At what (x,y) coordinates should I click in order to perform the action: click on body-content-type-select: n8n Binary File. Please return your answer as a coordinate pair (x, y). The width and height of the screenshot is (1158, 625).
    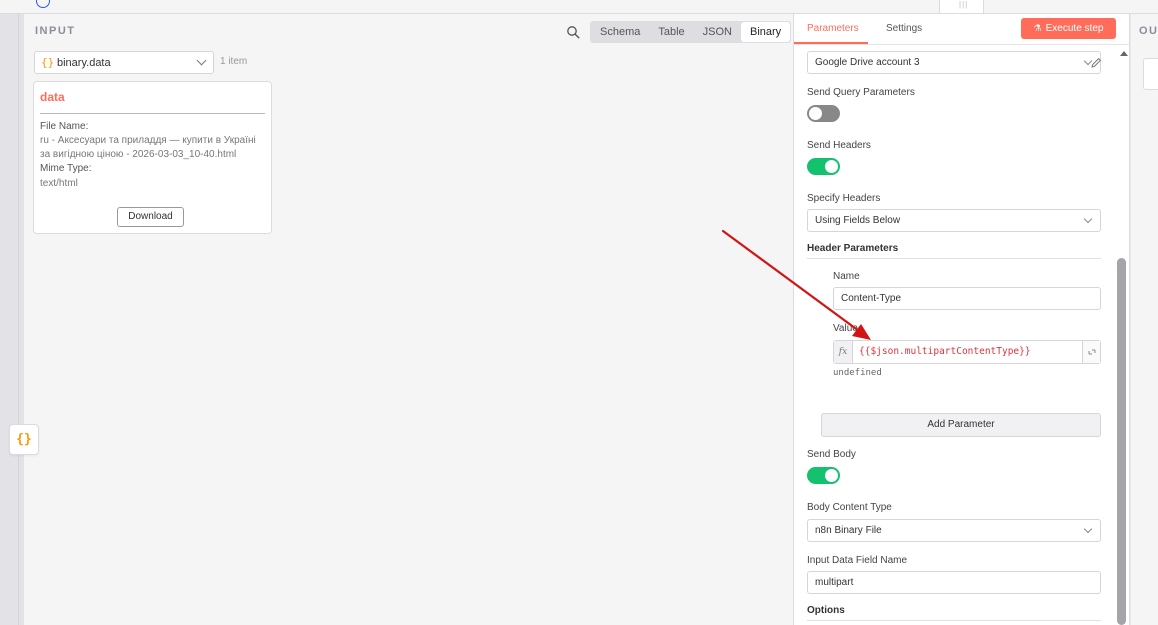
    Looking at the image, I should click on (954, 530).